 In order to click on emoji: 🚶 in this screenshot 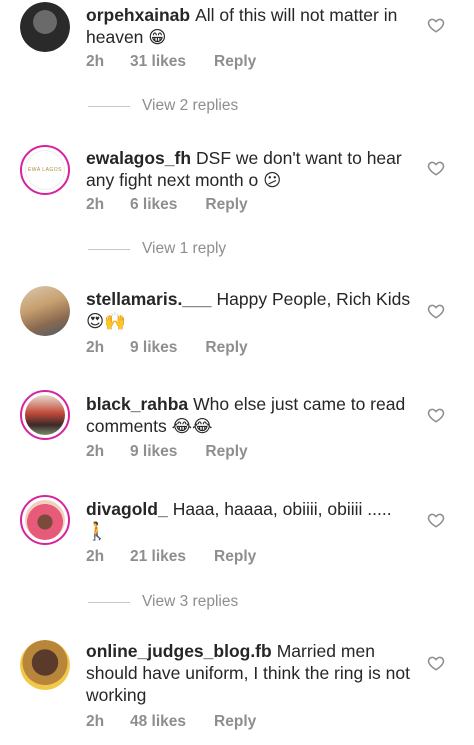, I will do `click(97, 531)`.